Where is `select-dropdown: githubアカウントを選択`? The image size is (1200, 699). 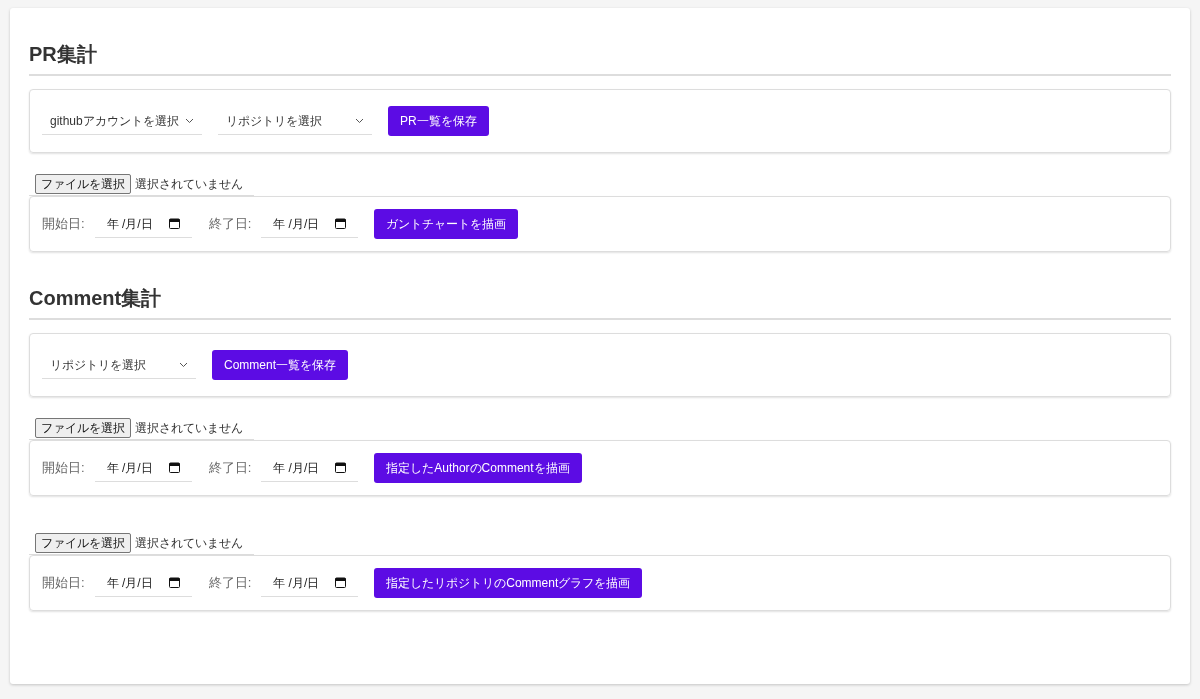
select-dropdown: githubアカウントを選択 is located at coordinates (122, 121).